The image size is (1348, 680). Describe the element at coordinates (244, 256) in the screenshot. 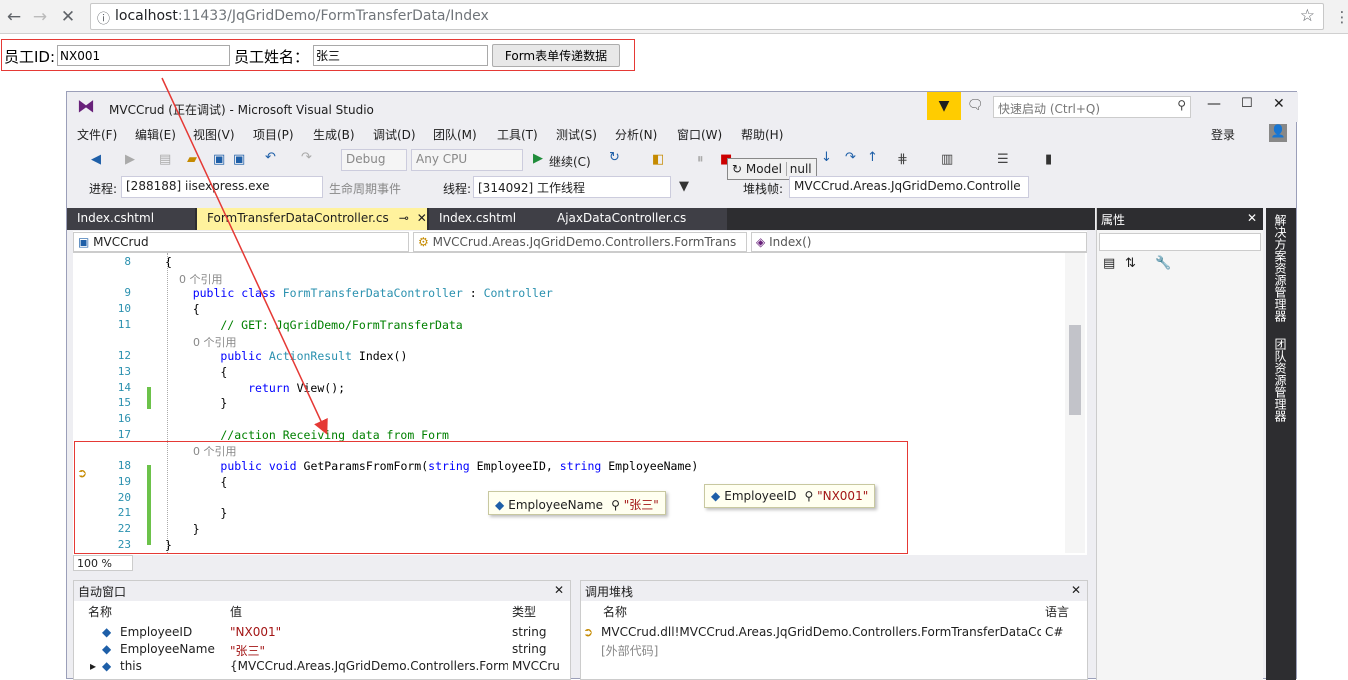

I see `annotation-arrow` at that location.